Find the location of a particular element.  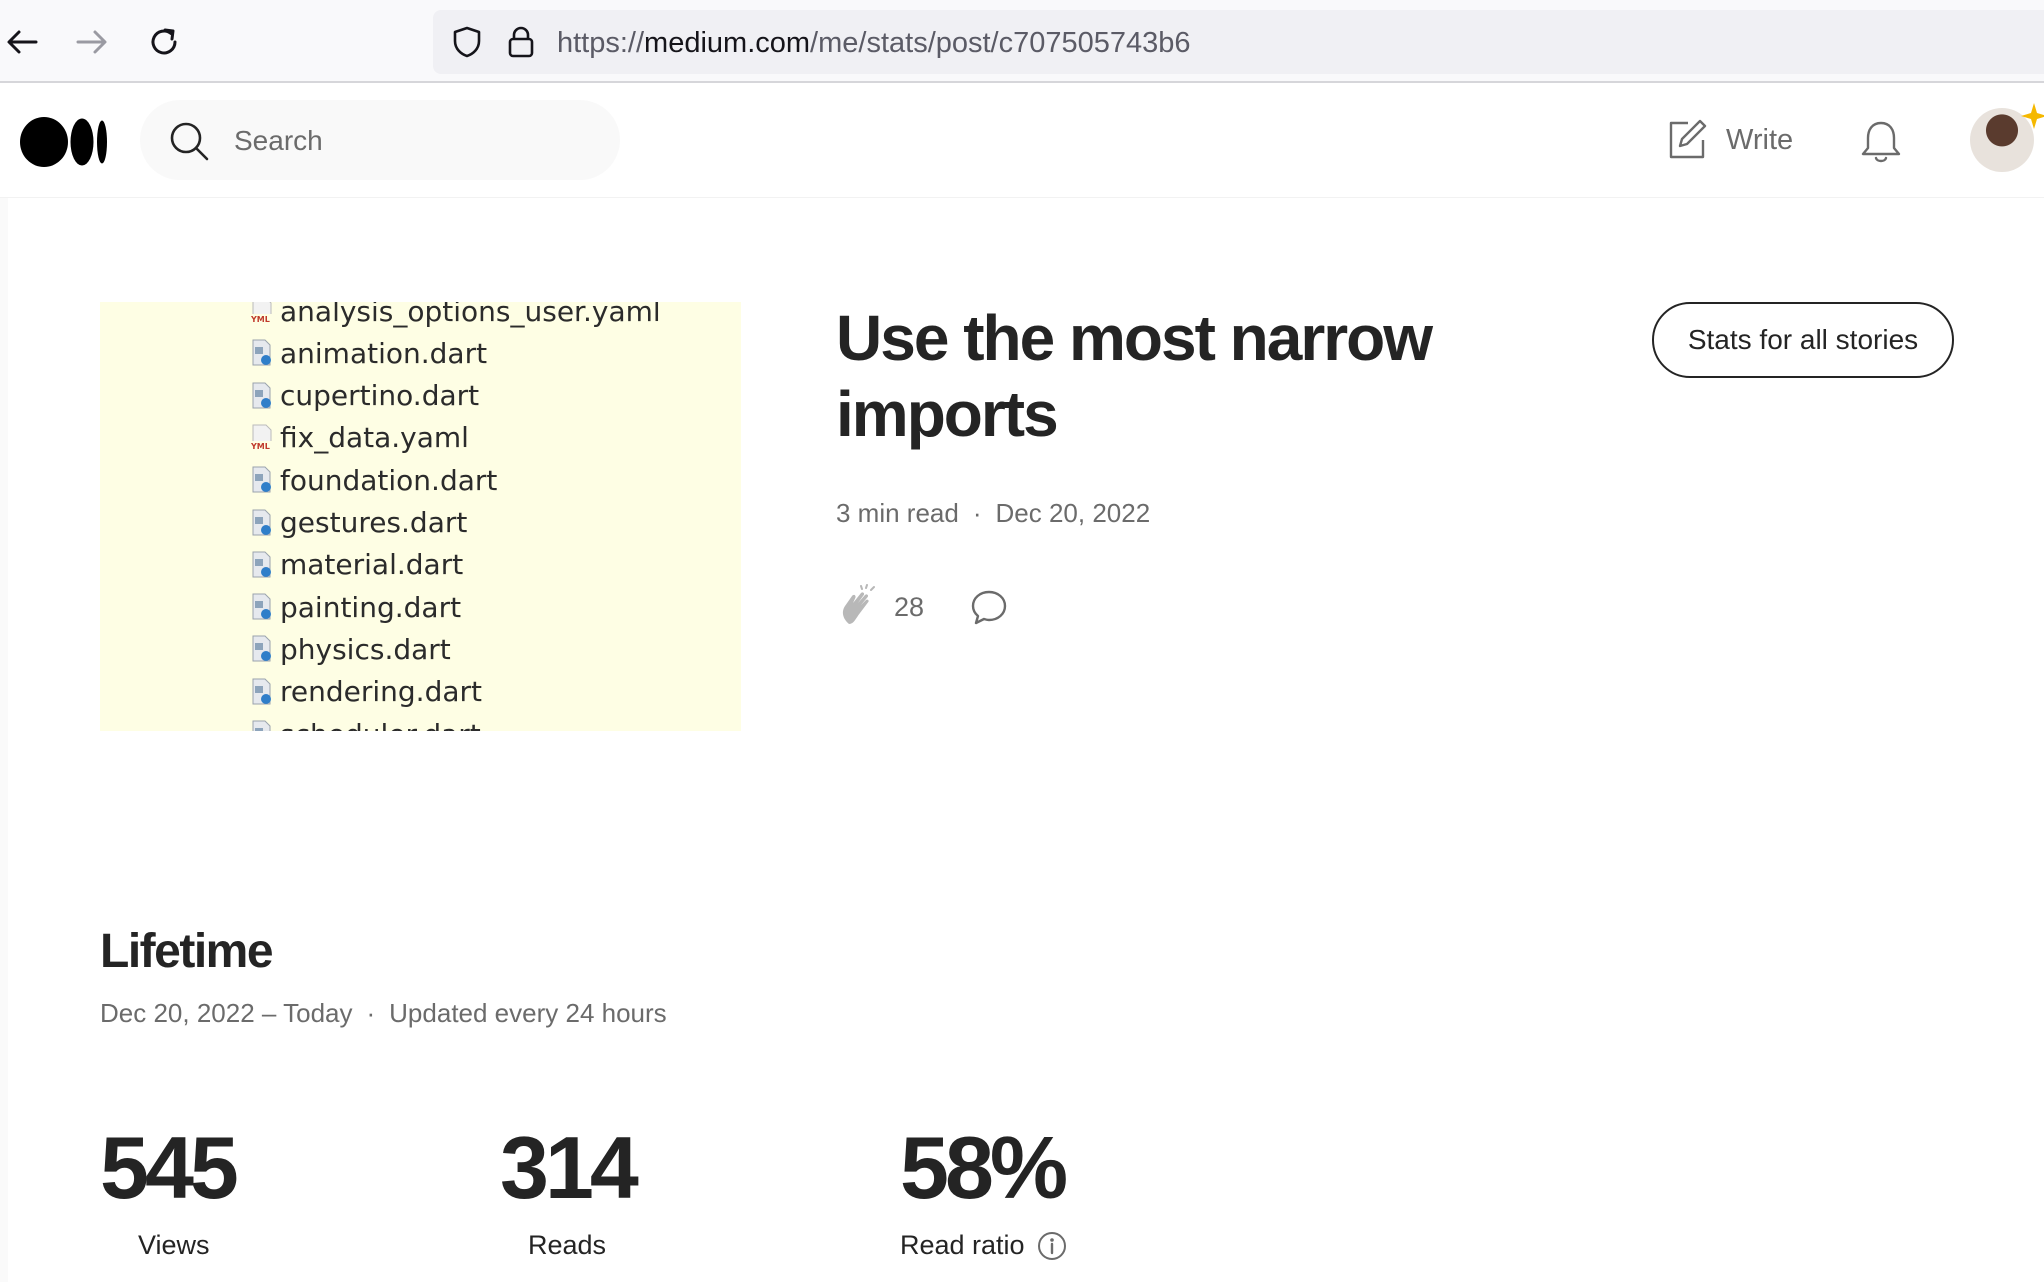

back-button is located at coordinates (22, 42).